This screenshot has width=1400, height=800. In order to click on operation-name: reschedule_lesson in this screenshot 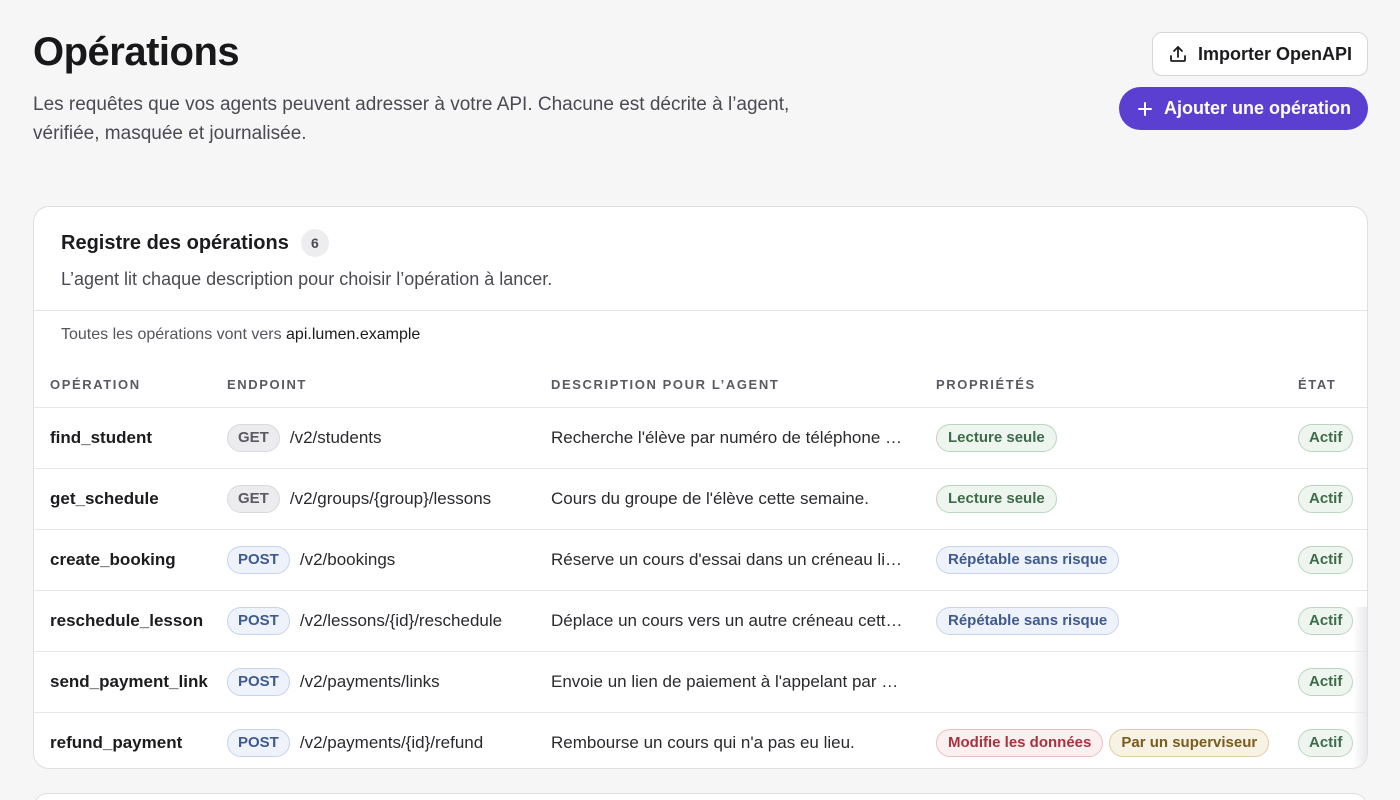, I will do `click(130, 620)`.